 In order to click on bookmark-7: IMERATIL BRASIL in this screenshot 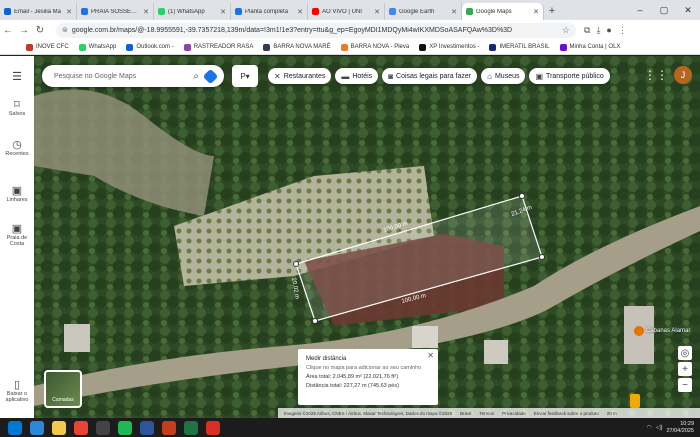, I will do `click(519, 47)`.